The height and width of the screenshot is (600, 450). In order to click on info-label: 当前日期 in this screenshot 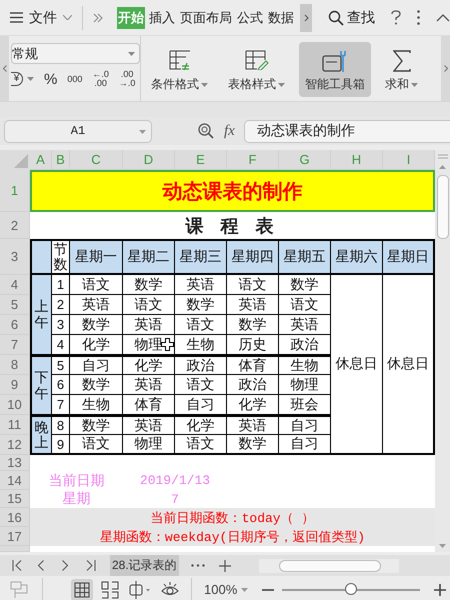, I will do `click(77, 480)`.